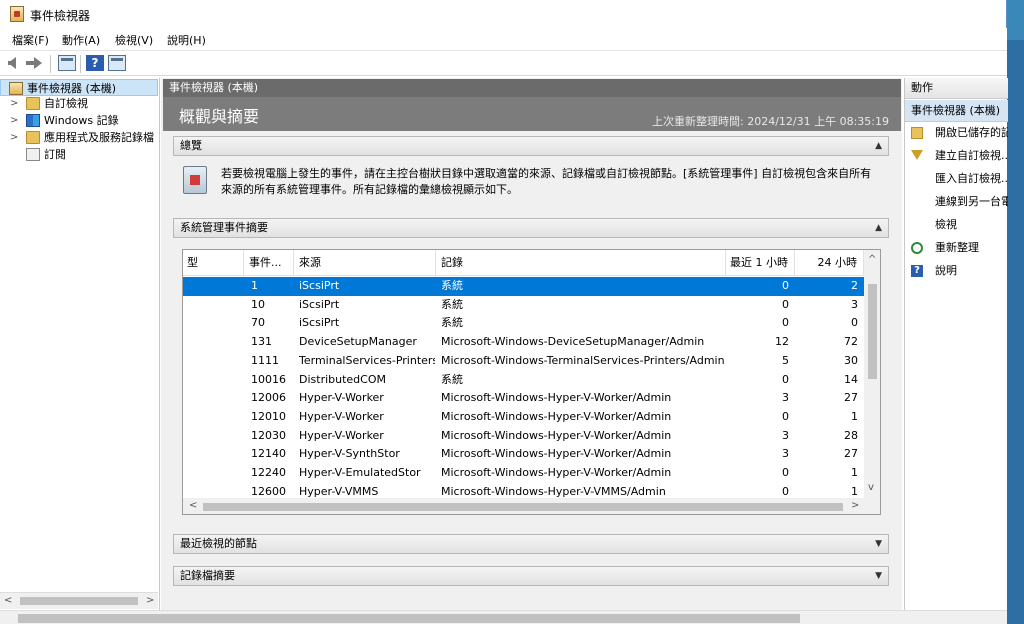 The width and height of the screenshot is (1024, 624). I want to click on table-row: 10 iScsiPrt 系統 0 3, so click(524, 305).